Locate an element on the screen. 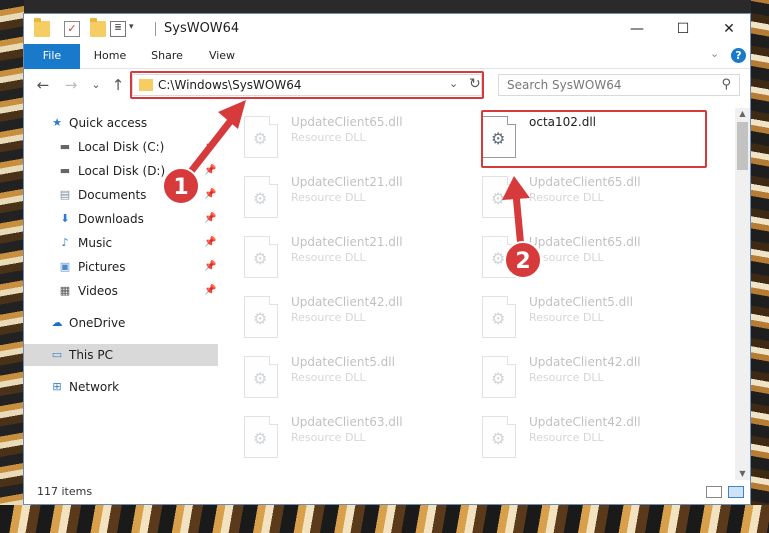 This screenshot has height=533, width=769. arrow-to-address is located at coordinates (212, 144).